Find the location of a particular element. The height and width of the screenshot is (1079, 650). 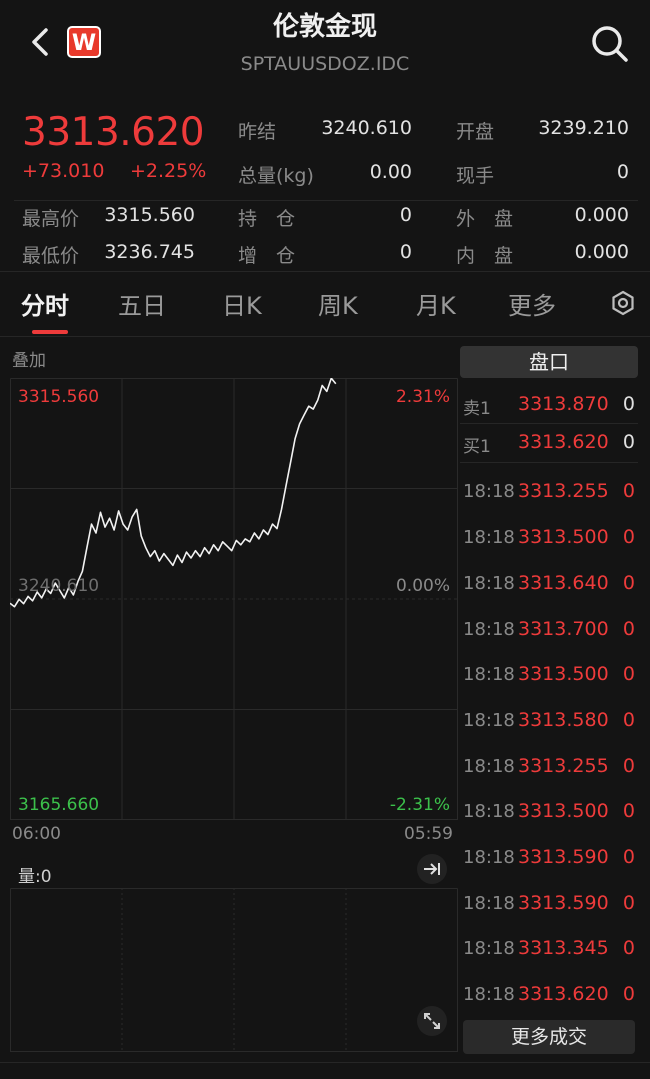

jump-to-latest-button is located at coordinates (432, 869).